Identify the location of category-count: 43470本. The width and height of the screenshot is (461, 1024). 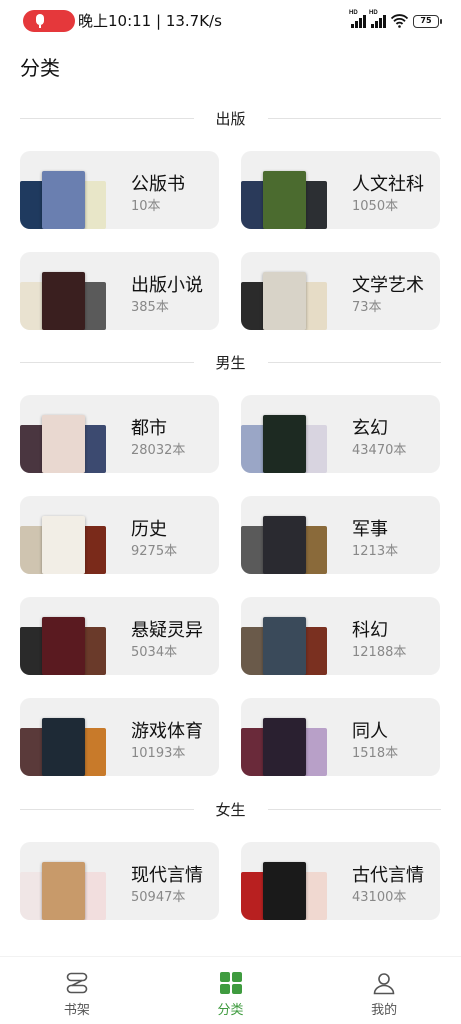
(379, 450).